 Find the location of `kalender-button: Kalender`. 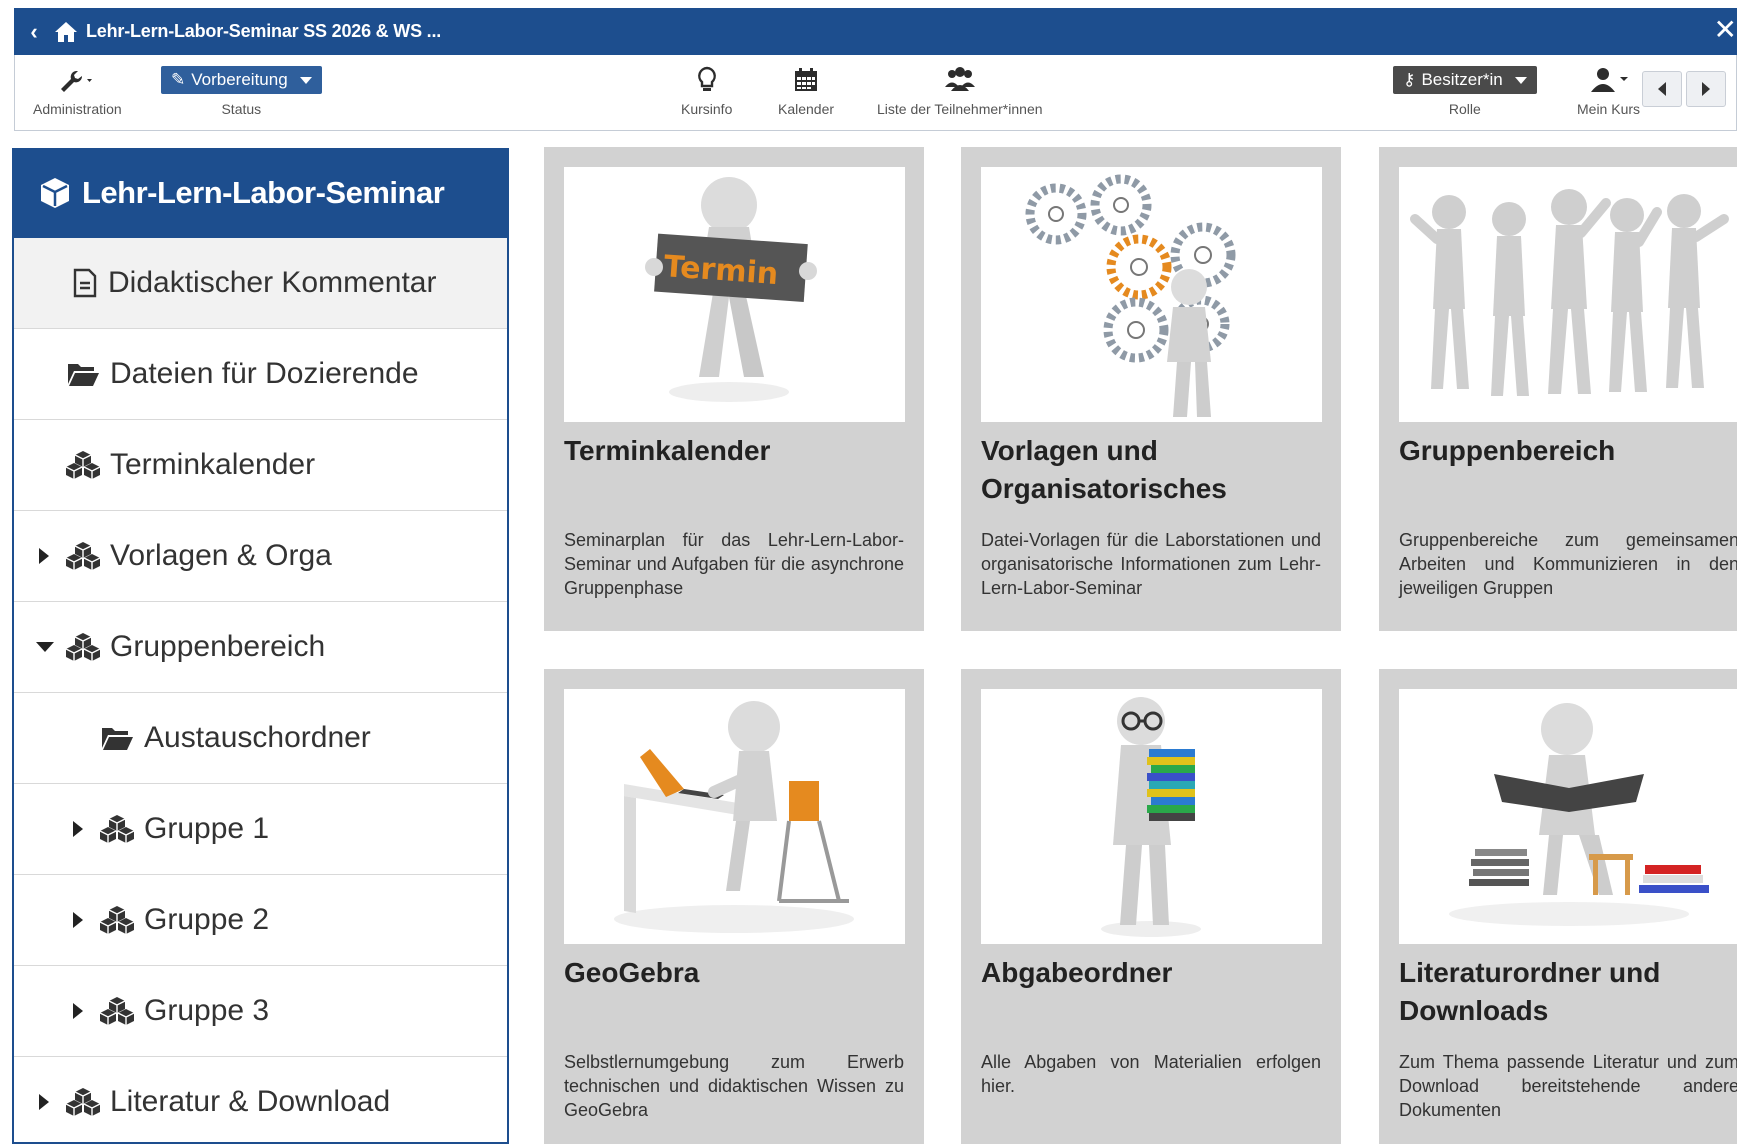

kalender-button: Kalender is located at coordinates (806, 91).